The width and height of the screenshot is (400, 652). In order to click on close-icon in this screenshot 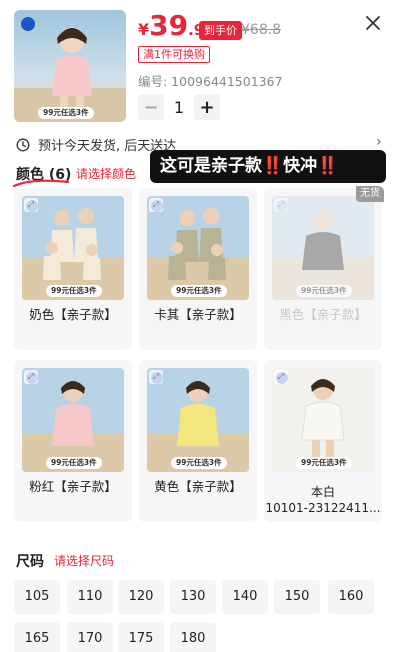, I will do `click(373, 23)`.